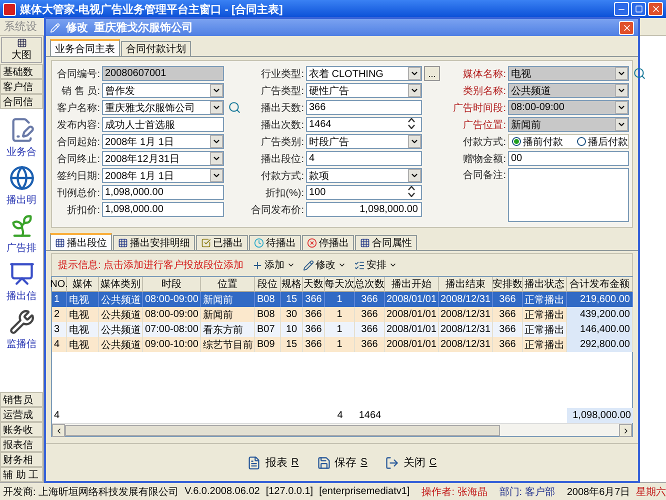 The image size is (666, 500). What do you see at coordinates (163, 124) in the screenshot?
I see `input-field: 成功人士首选服` at bounding box center [163, 124].